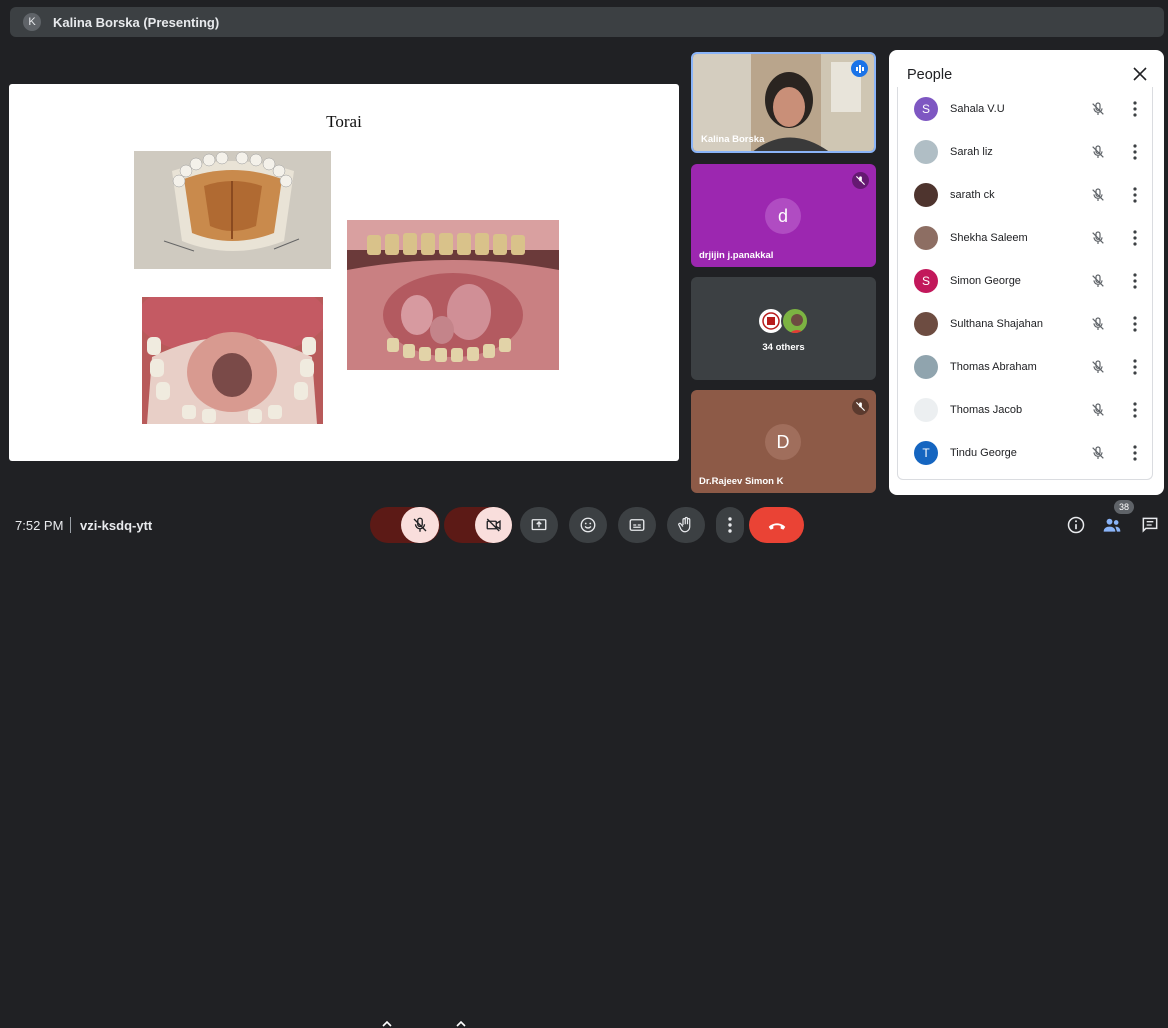 The width and height of the screenshot is (1168, 1028). I want to click on torus-photo-tongue, so click(232, 360).